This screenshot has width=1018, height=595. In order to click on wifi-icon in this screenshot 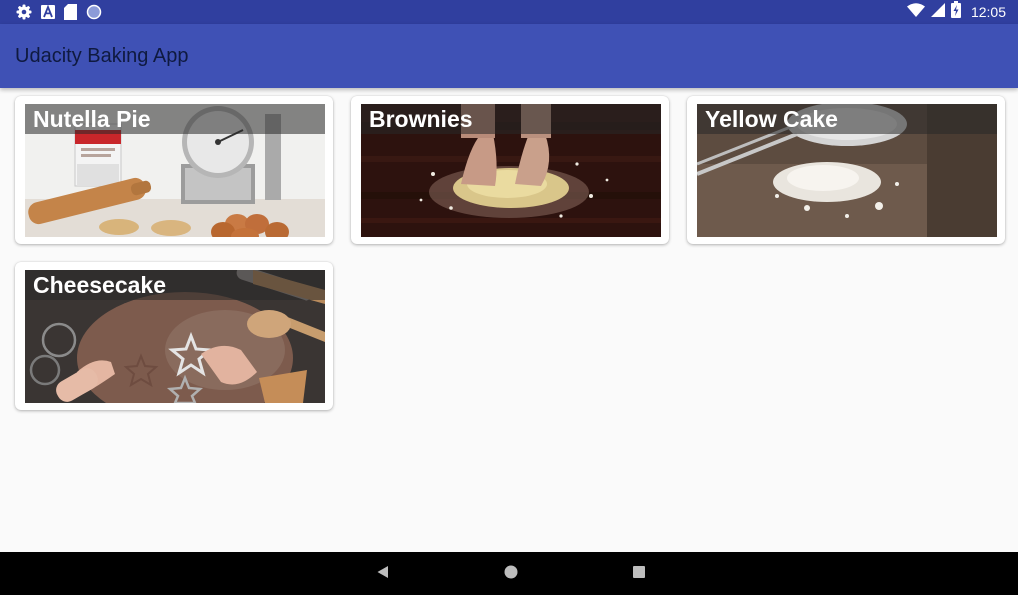, I will do `click(915, 12)`.